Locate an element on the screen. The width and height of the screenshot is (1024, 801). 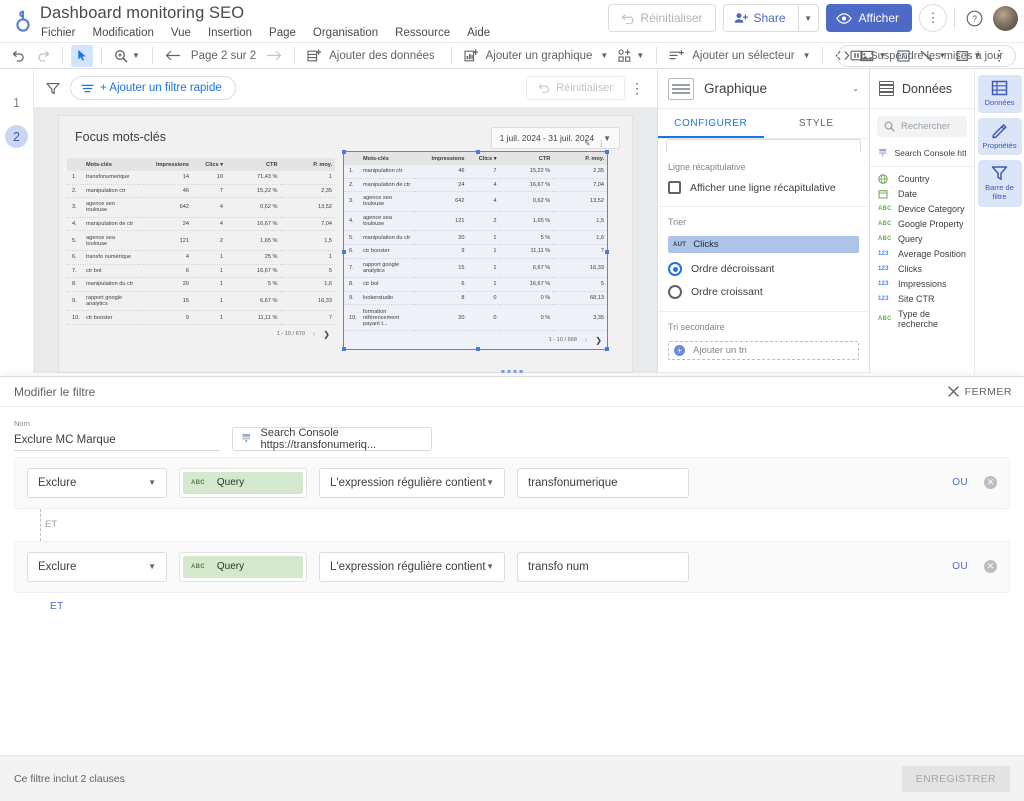
dialog-close-button: FERMER is located at coordinates (979, 392).